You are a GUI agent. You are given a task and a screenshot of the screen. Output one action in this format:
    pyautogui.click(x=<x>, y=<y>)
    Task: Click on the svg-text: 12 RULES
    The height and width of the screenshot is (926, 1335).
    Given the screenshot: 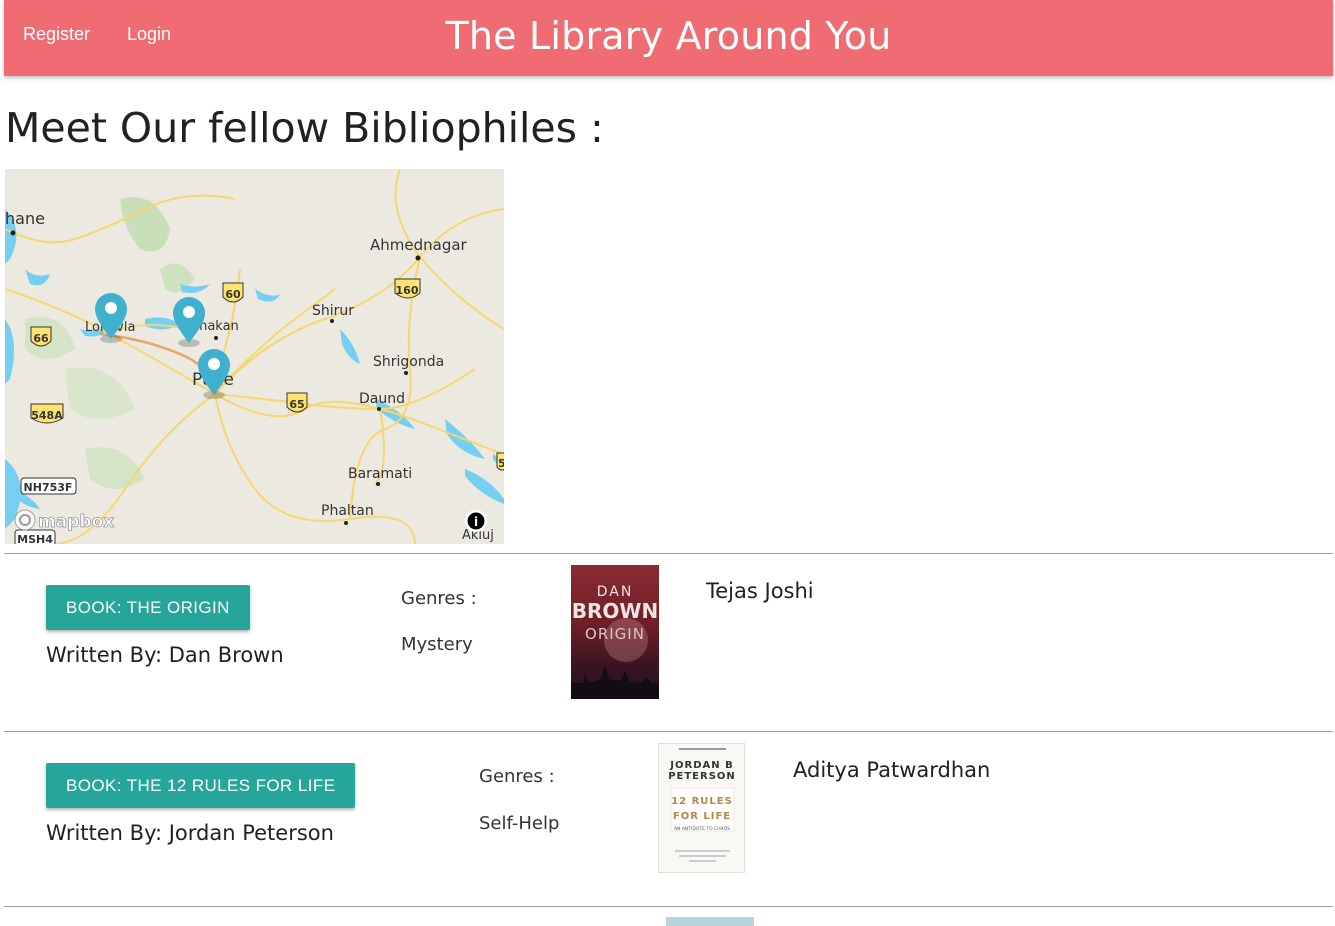 What is the action you would take?
    pyautogui.click(x=702, y=801)
    